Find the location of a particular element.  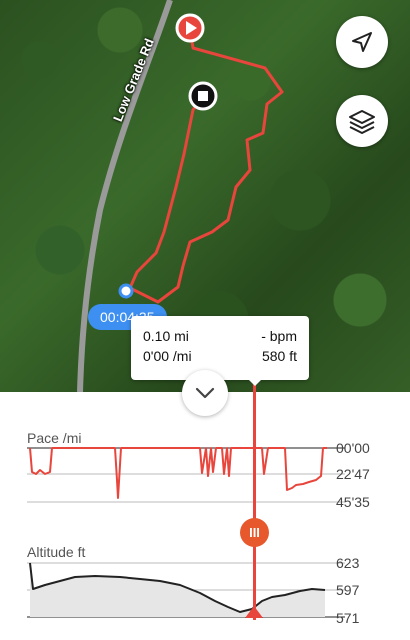

navigation-arrow-icon is located at coordinates (362, 42).